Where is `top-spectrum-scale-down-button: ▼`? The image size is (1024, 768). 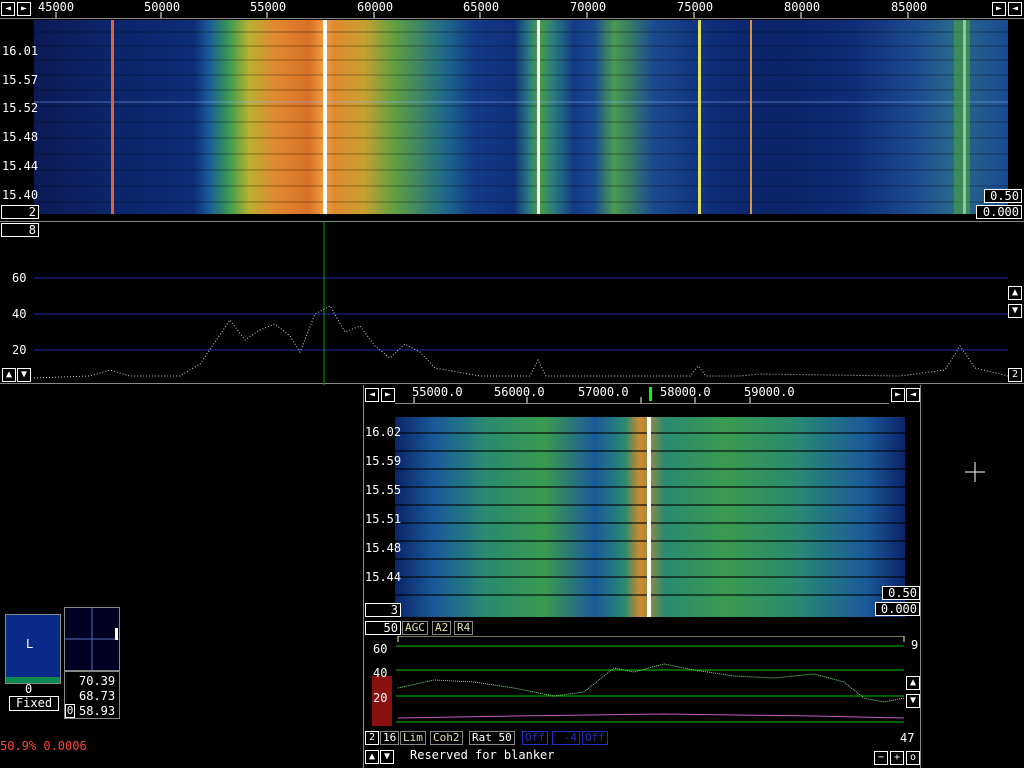
top-spectrum-scale-down-button: ▼ is located at coordinates (1015, 311).